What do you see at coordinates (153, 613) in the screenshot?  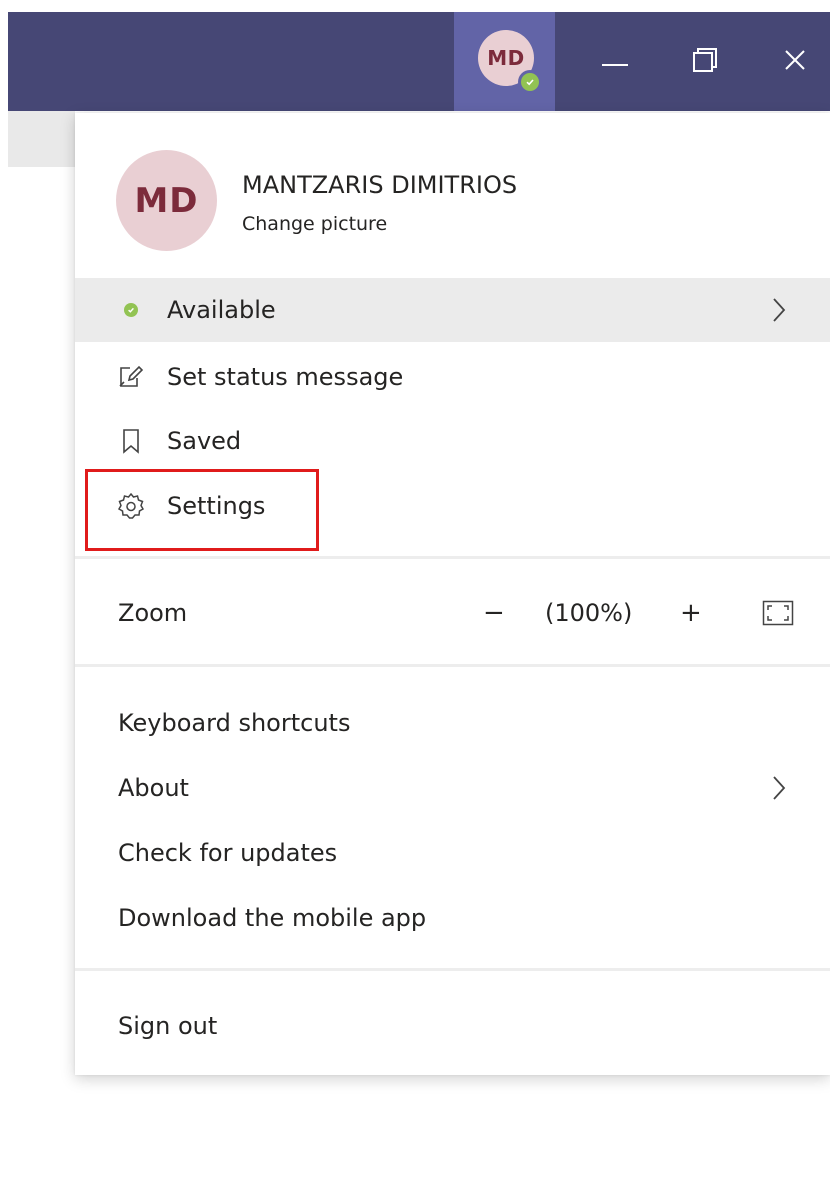 I see `zoom-label: Zoom` at bounding box center [153, 613].